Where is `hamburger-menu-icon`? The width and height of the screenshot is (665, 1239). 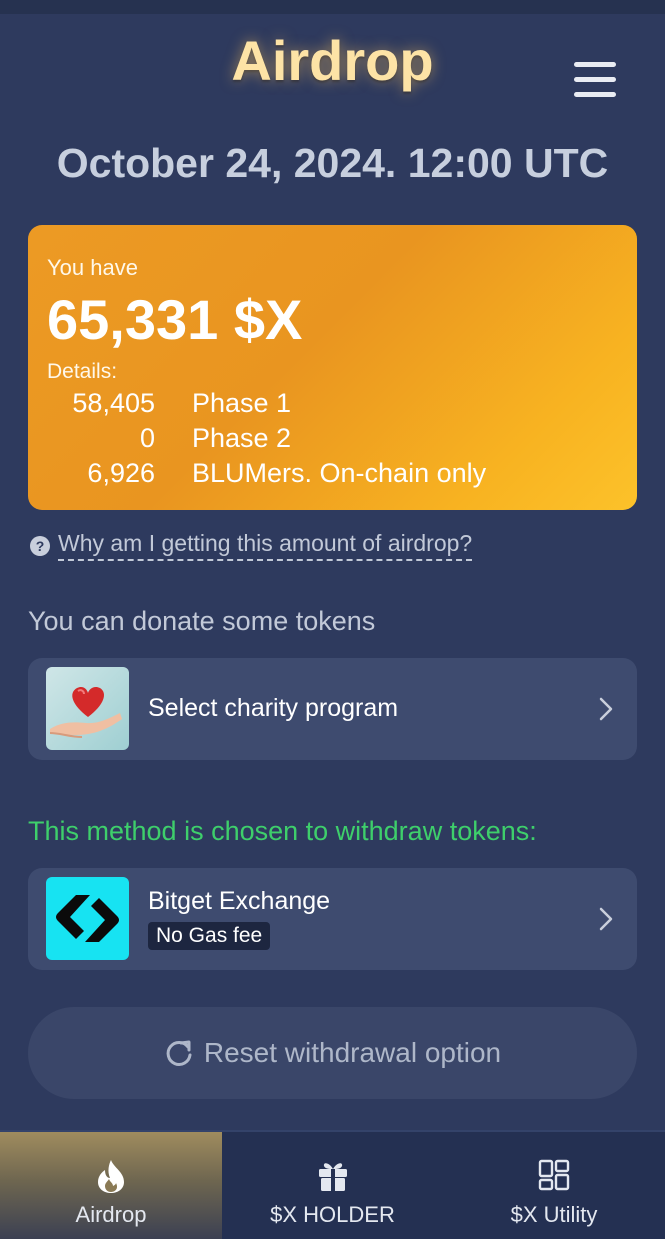
hamburger-menu-icon is located at coordinates (596, 80).